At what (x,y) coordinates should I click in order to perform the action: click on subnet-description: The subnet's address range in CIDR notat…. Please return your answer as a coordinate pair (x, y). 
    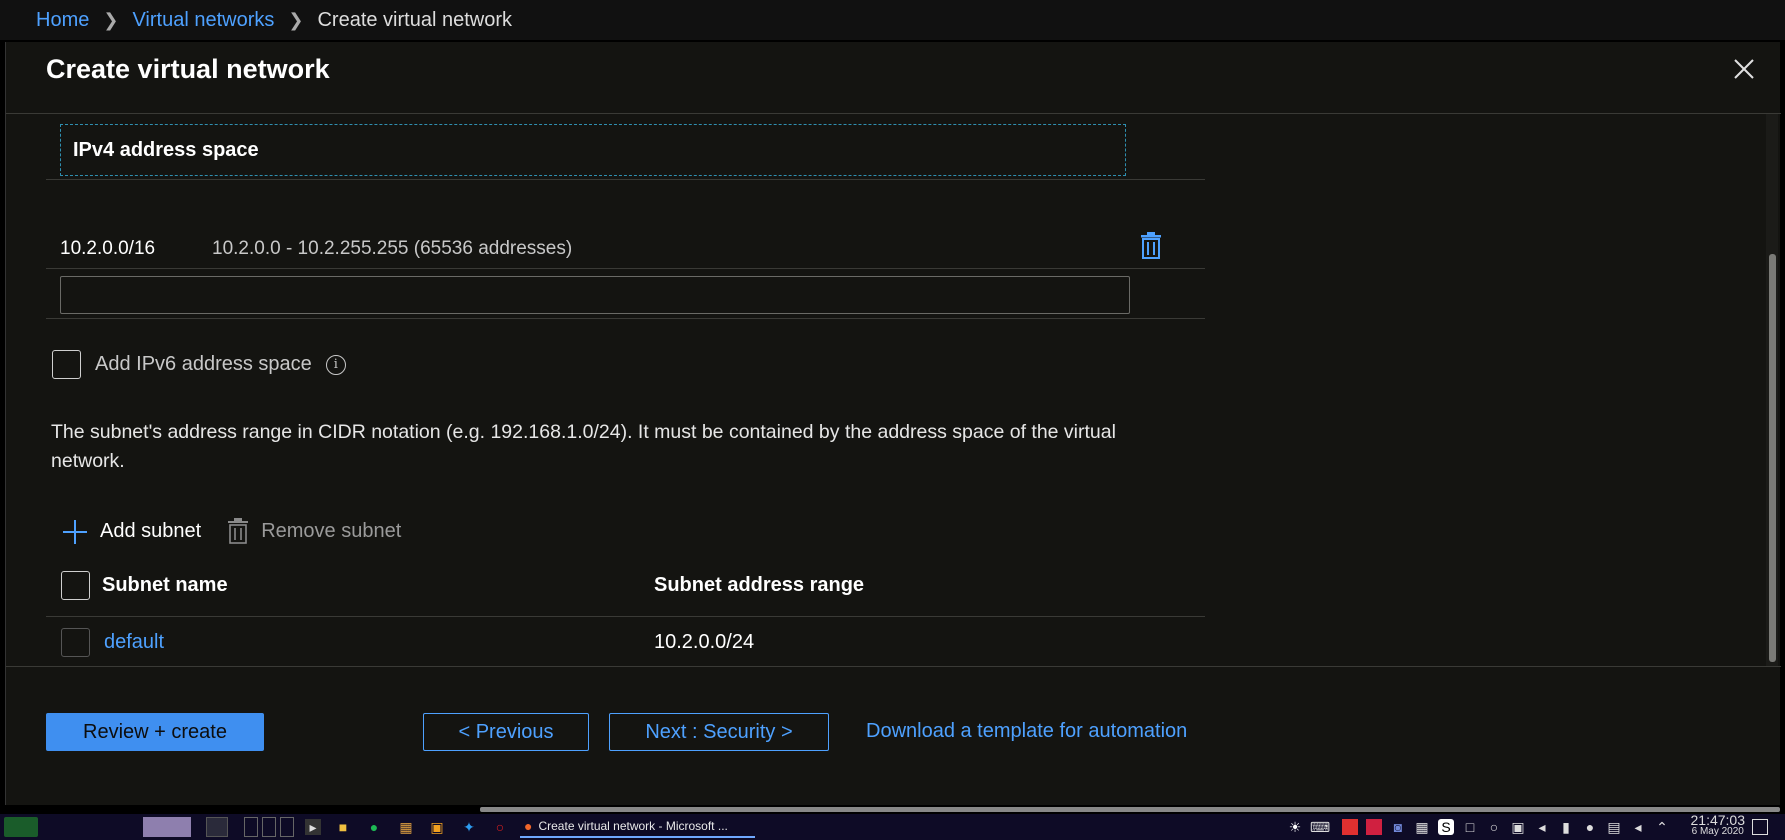
    Looking at the image, I should click on (583, 446).